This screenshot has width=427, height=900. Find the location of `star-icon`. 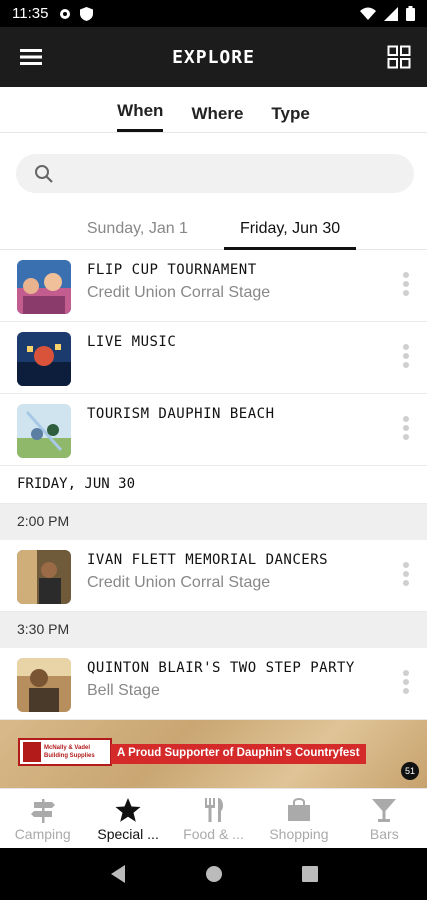

star-icon is located at coordinates (128, 810).